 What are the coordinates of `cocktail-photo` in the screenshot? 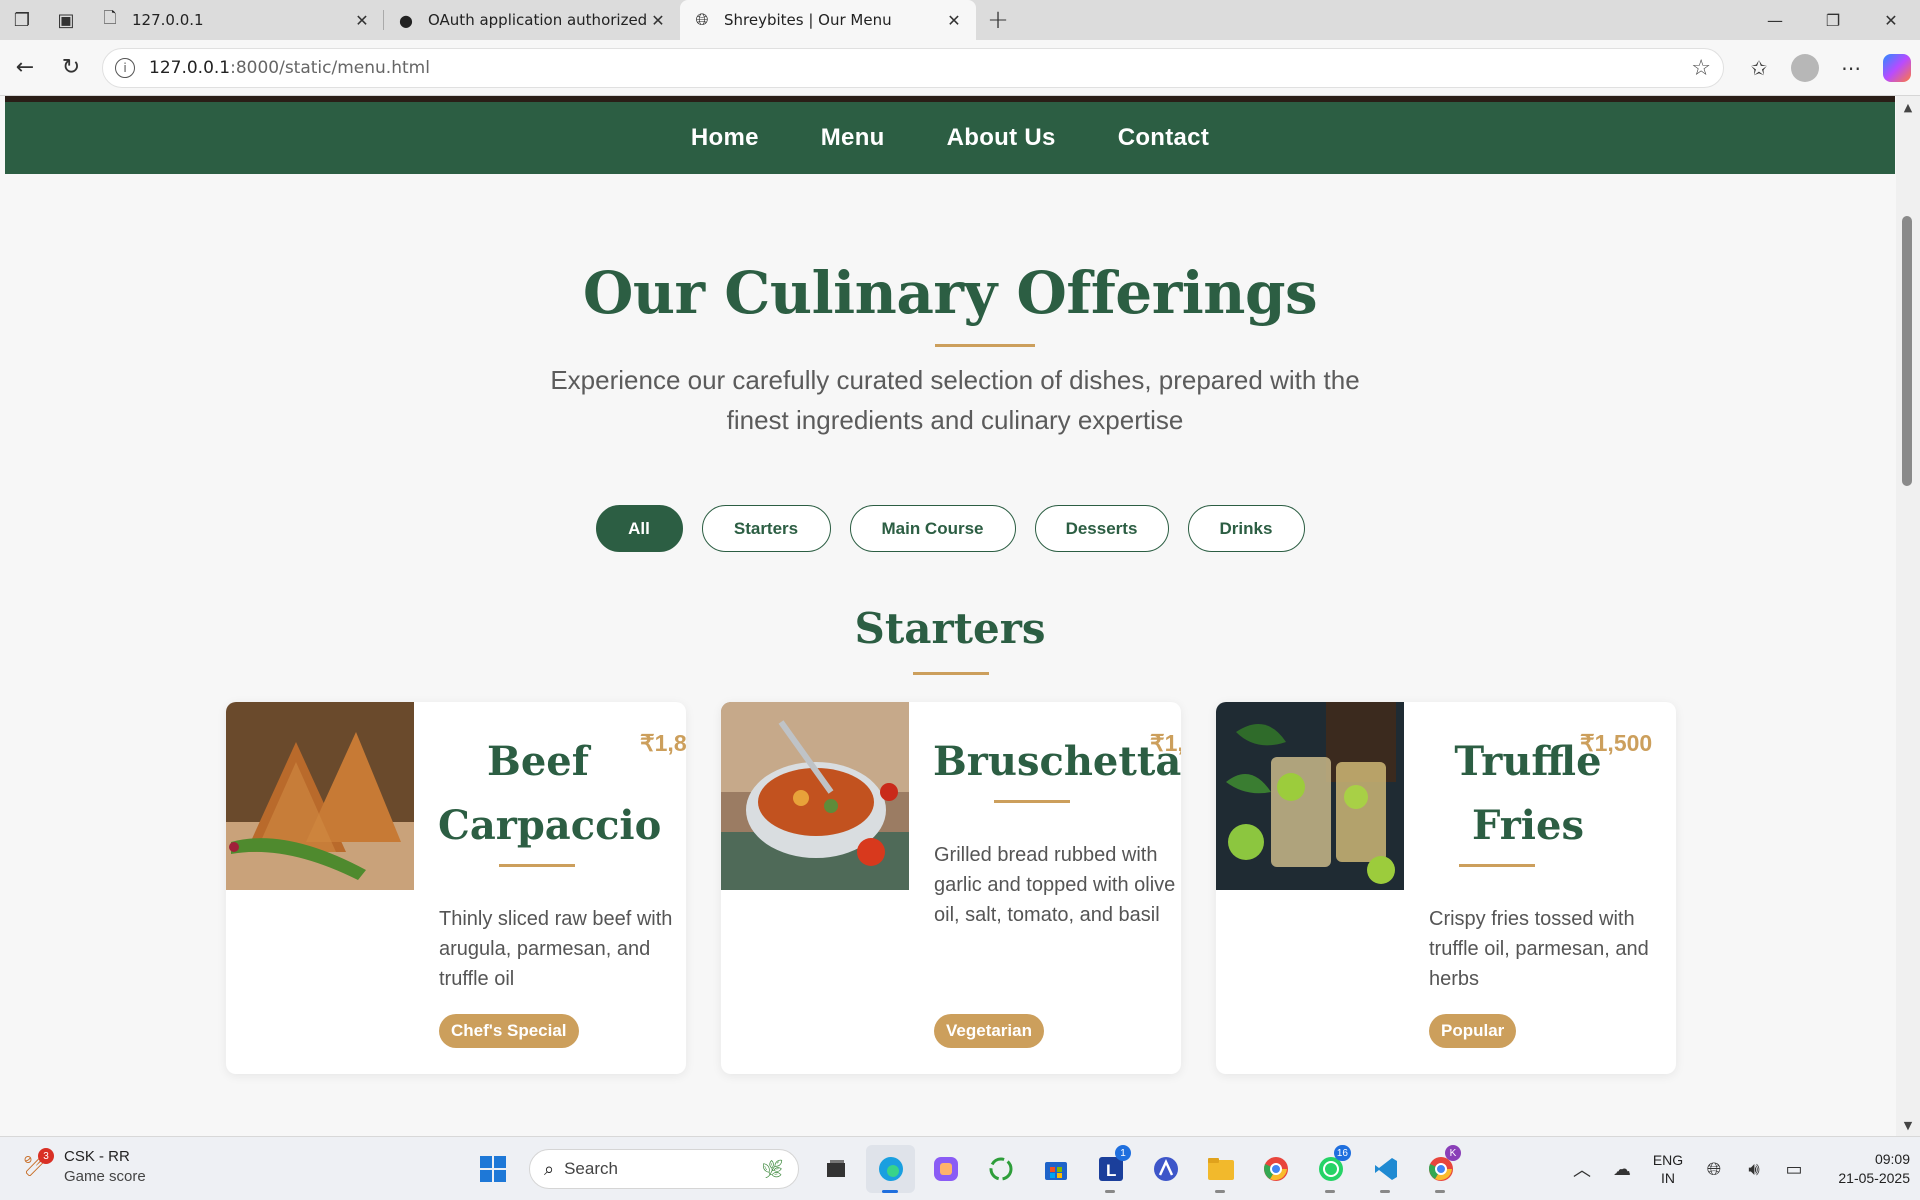 It's located at (1310, 796).